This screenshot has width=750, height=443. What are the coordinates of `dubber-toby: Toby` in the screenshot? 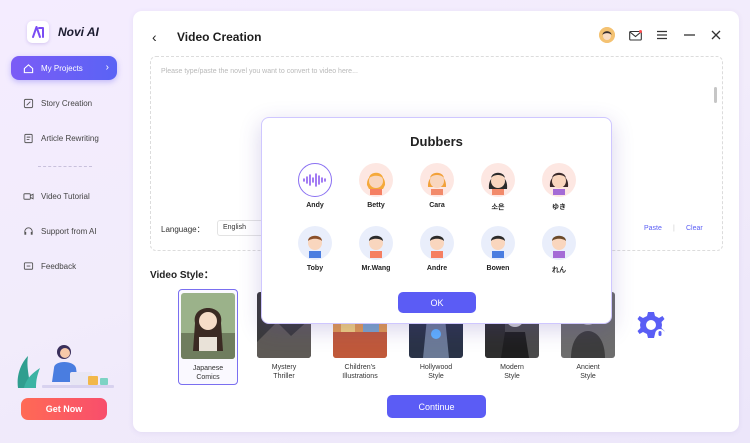 It's located at (315, 249).